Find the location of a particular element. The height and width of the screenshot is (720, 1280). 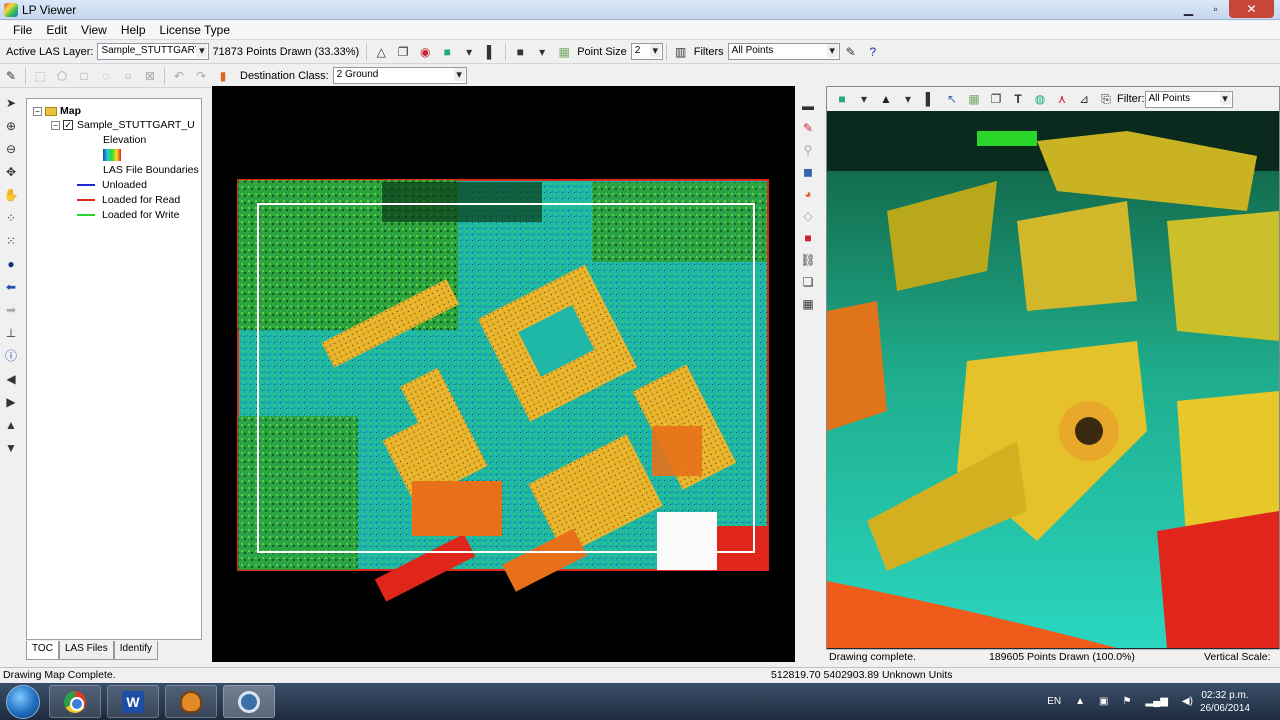

3d-filter-select: All Points is located at coordinates (1188, 99).